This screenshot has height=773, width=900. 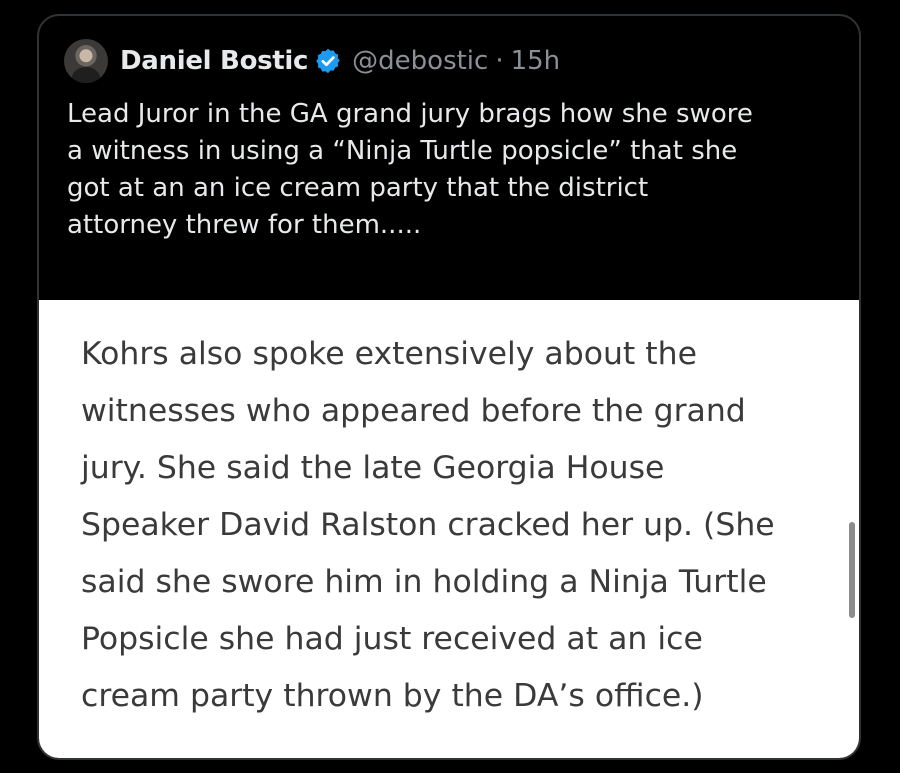 What do you see at coordinates (536, 61) in the screenshot?
I see `post-timestamp: 15h` at bounding box center [536, 61].